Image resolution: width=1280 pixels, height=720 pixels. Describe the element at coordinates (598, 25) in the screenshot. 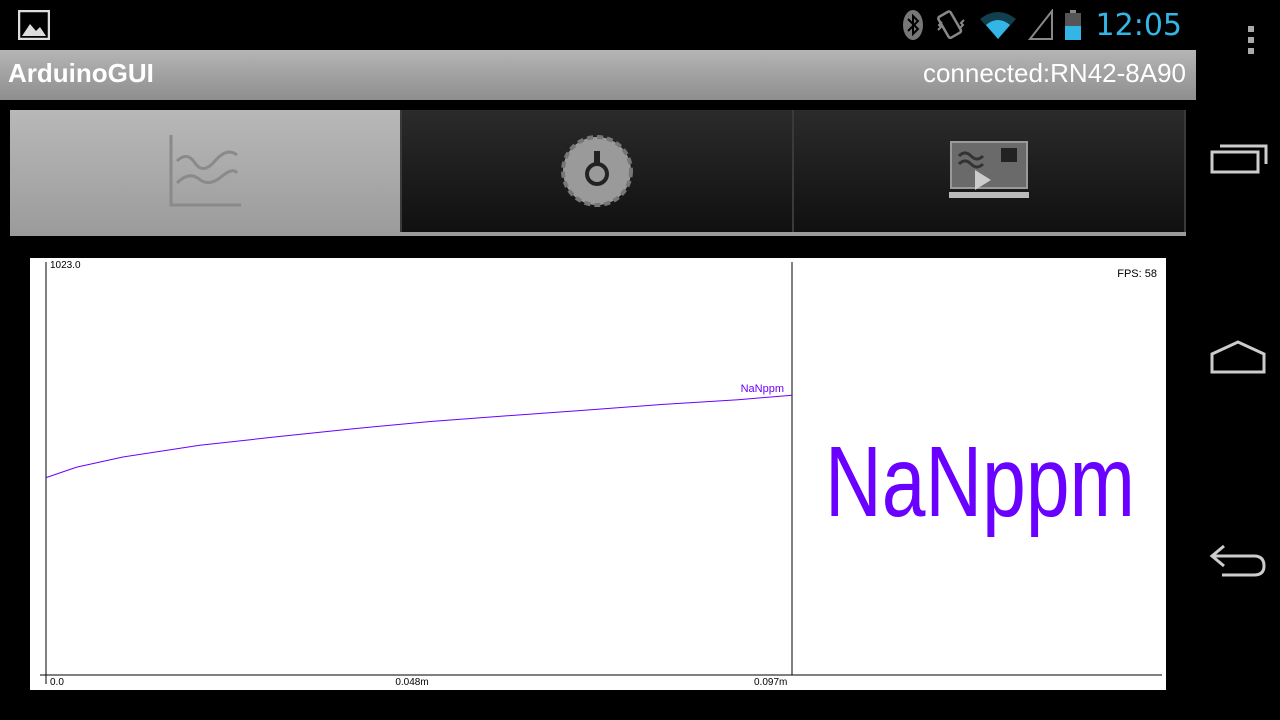

I see `status-bar: 12:05` at that location.